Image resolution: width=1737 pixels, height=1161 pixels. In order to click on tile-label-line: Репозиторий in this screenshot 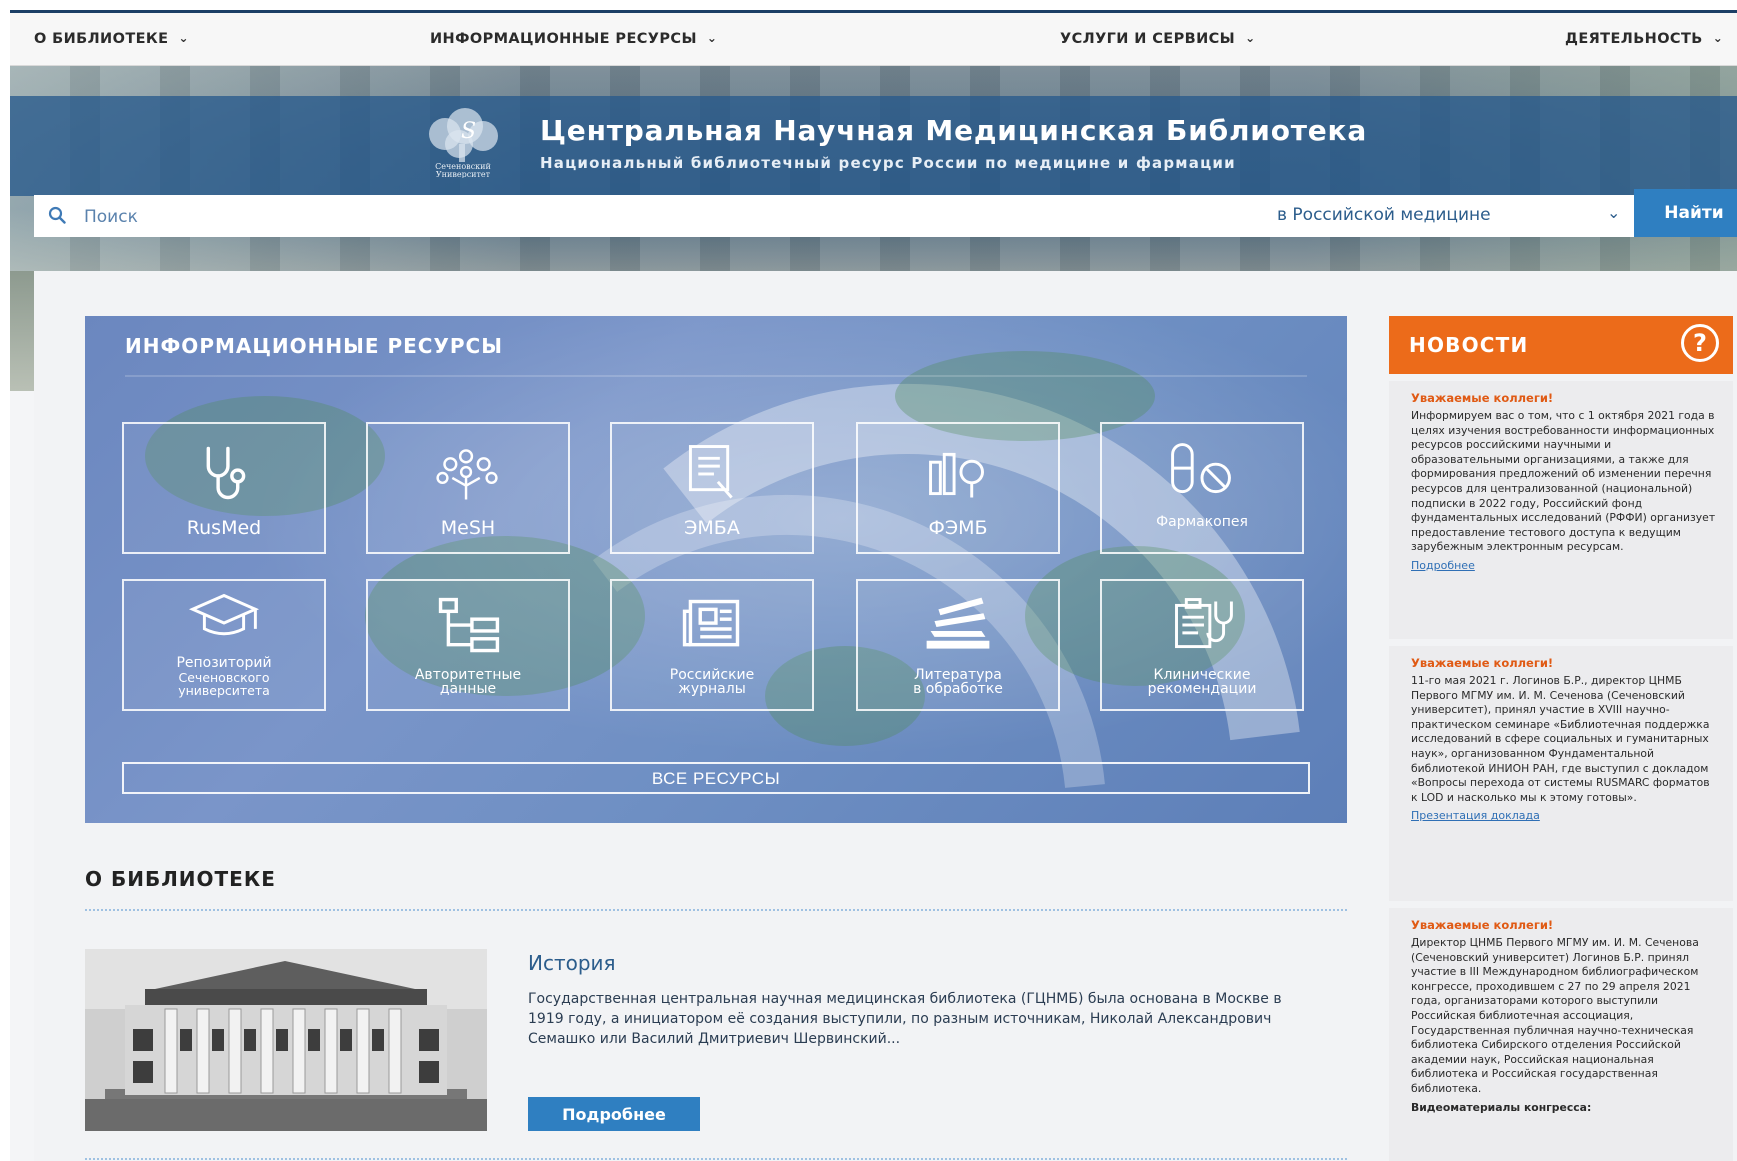, I will do `click(224, 663)`.